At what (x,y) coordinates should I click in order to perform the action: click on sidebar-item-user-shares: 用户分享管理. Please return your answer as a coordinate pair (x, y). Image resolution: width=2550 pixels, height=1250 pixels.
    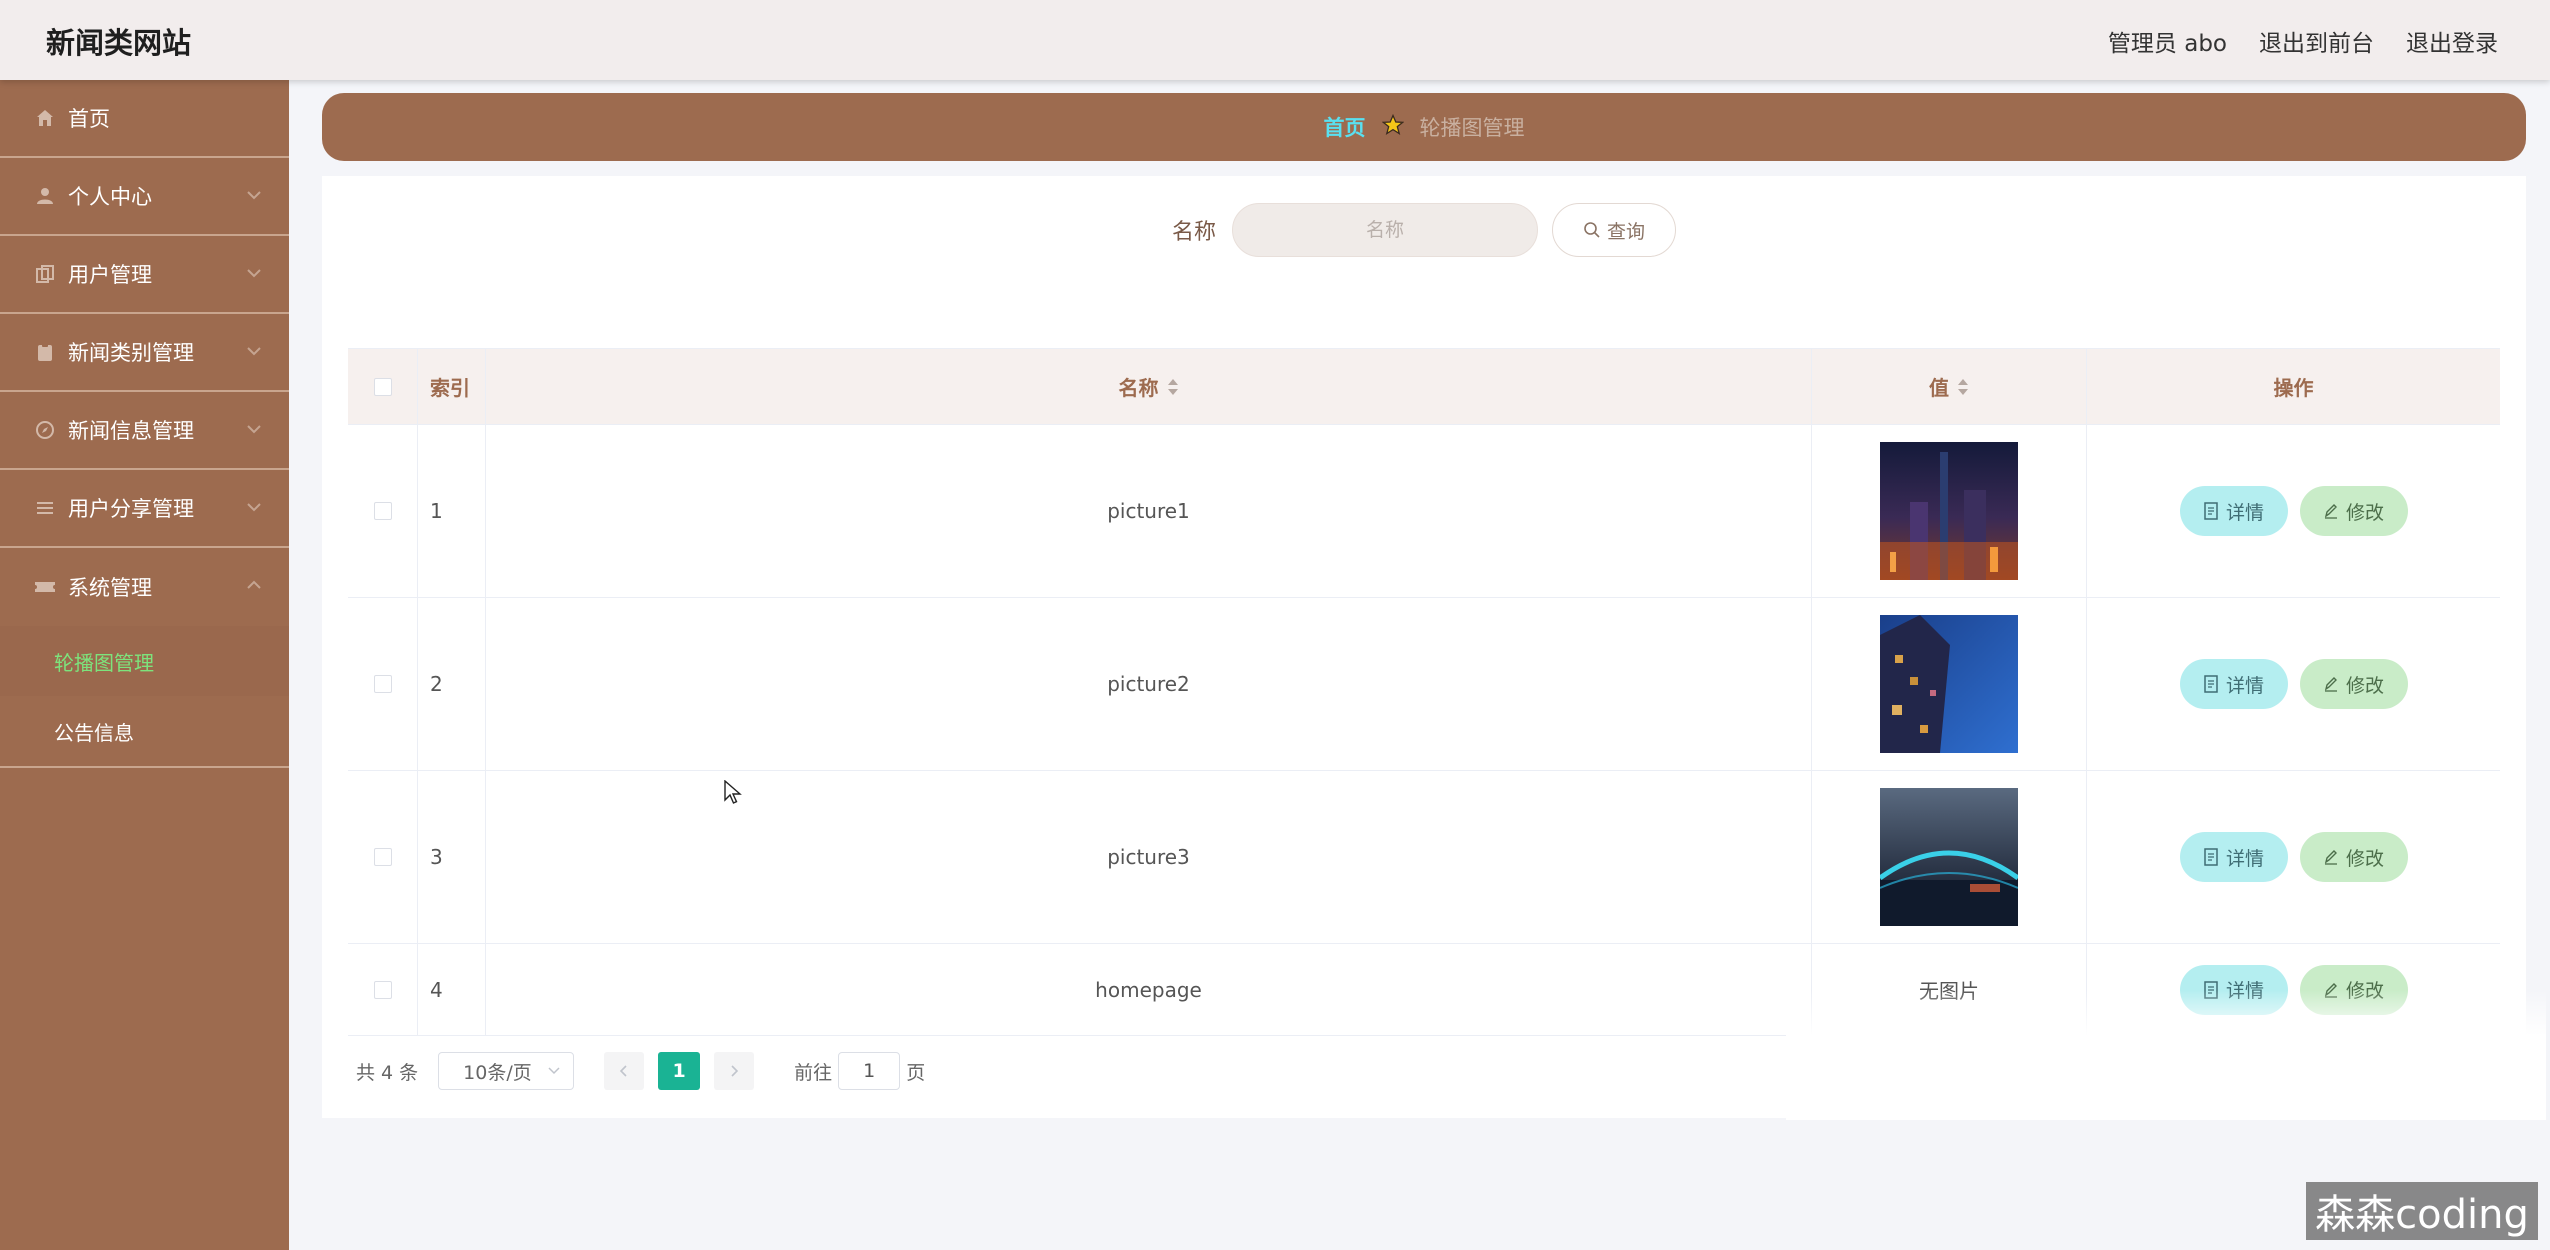
    Looking at the image, I should click on (144, 509).